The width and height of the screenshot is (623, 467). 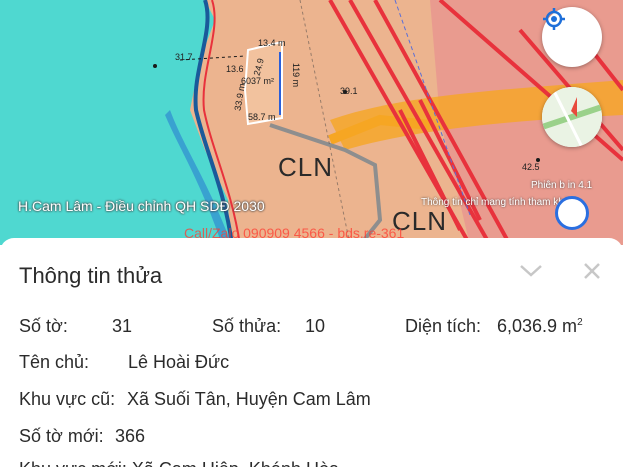 I want to click on new-sheet-value: 366, so click(x=130, y=436).